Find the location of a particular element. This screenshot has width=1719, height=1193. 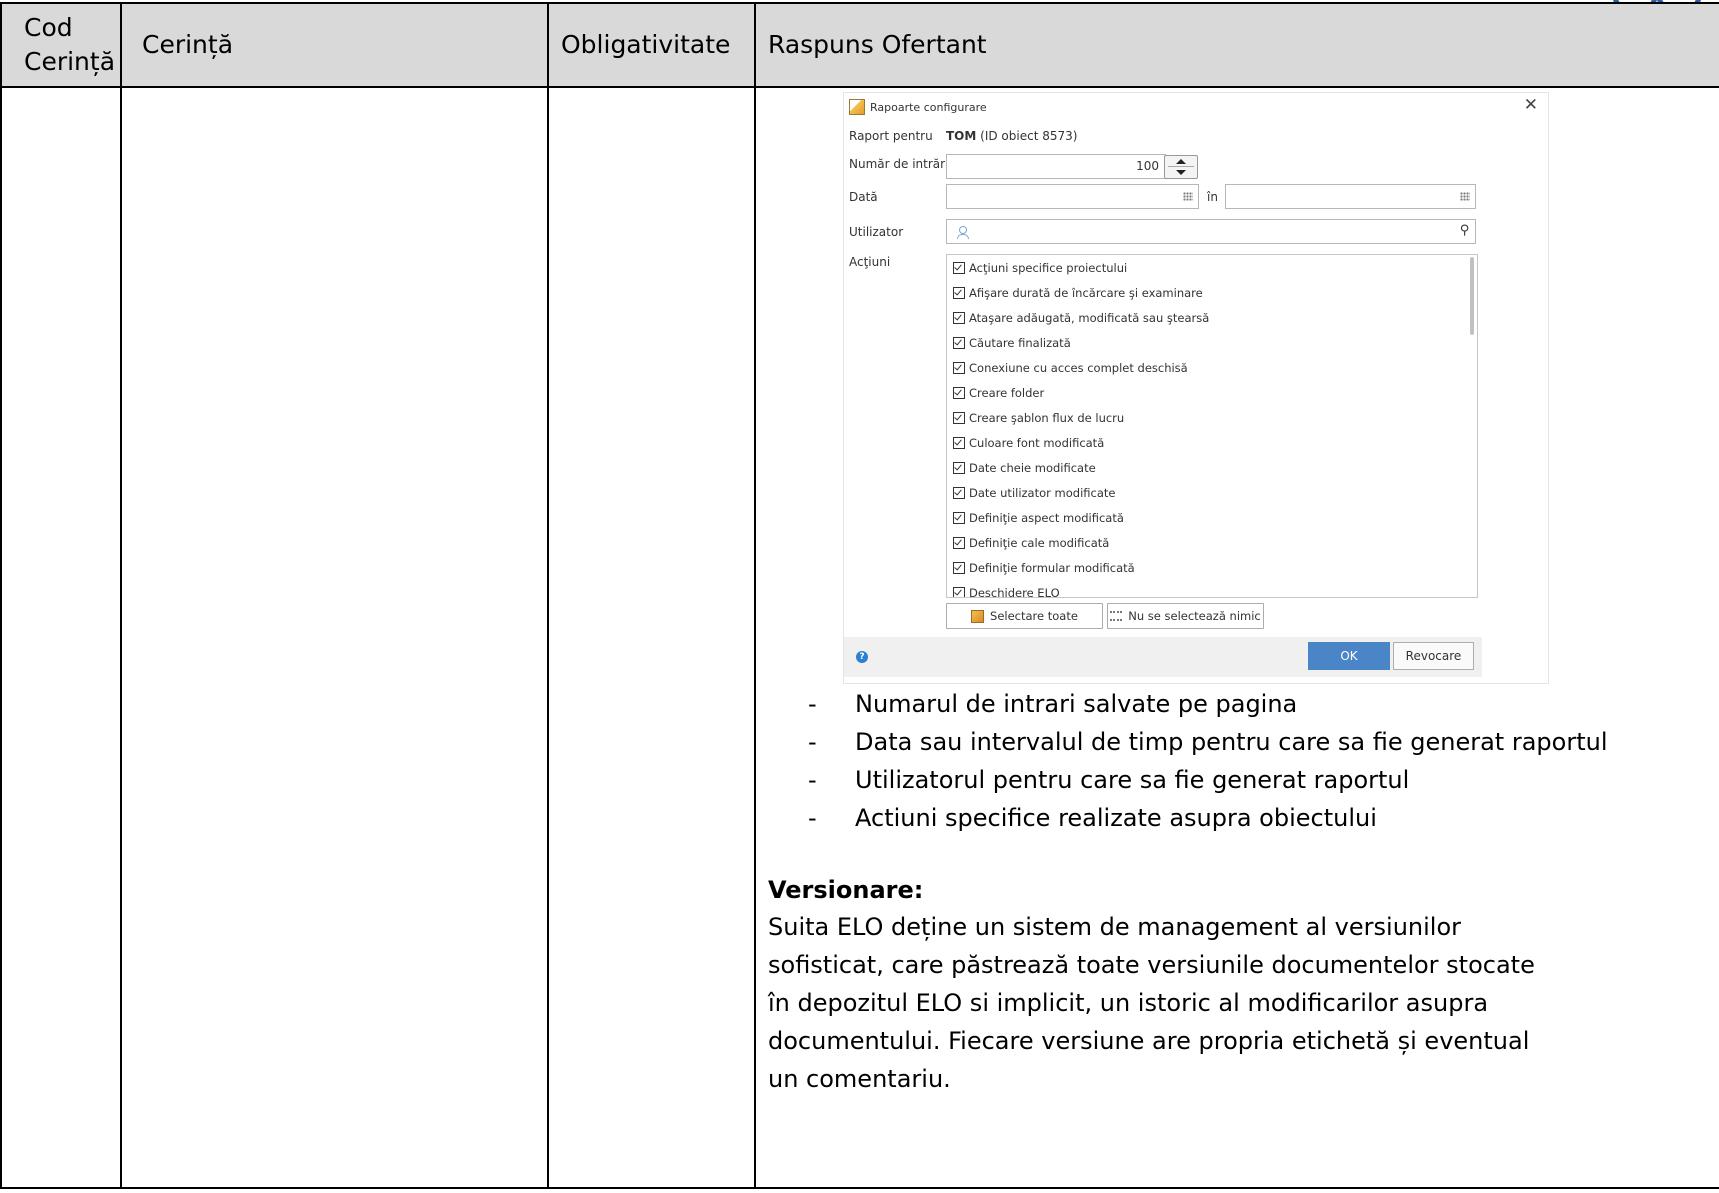

list-item: Date utilizator modificate is located at coordinates (1034, 493).